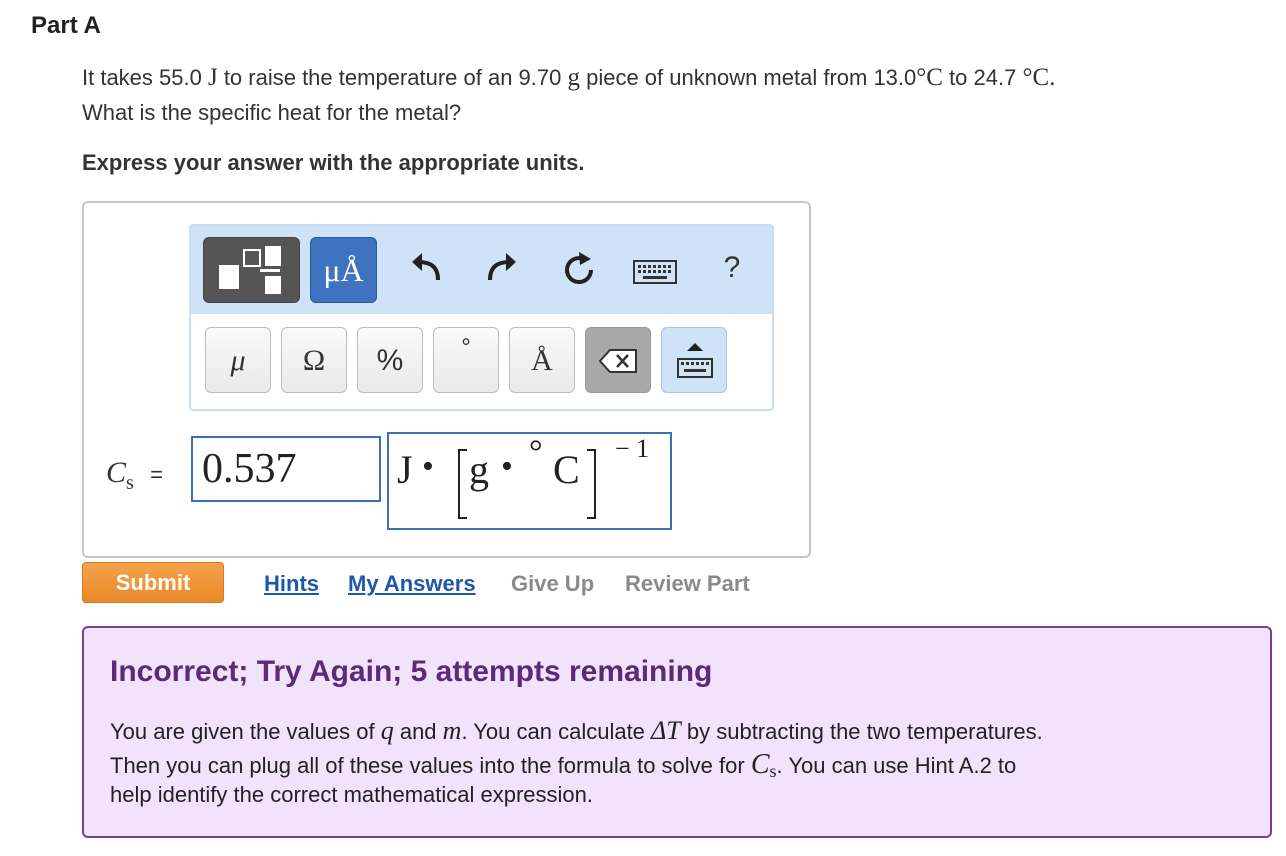 This screenshot has width=1286, height=856. Describe the element at coordinates (145, 77) in the screenshot. I see `question-text-part: It takes 55.0` at that location.